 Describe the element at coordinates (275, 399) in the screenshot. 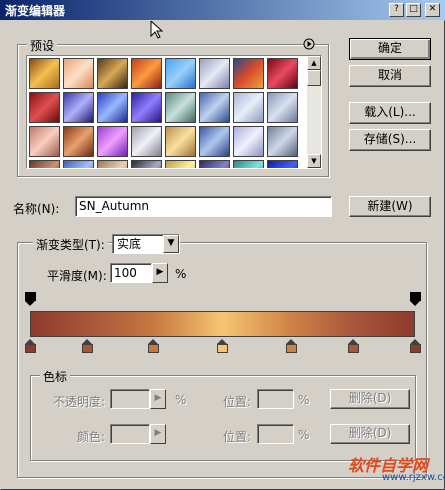

I see `opacity-location-input` at that location.